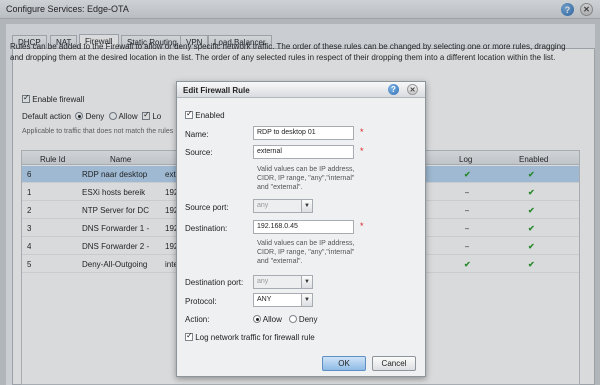 The image size is (600, 385). What do you see at coordinates (303, 227) in the screenshot?
I see `destination-input: 192.168.0.45` at bounding box center [303, 227].